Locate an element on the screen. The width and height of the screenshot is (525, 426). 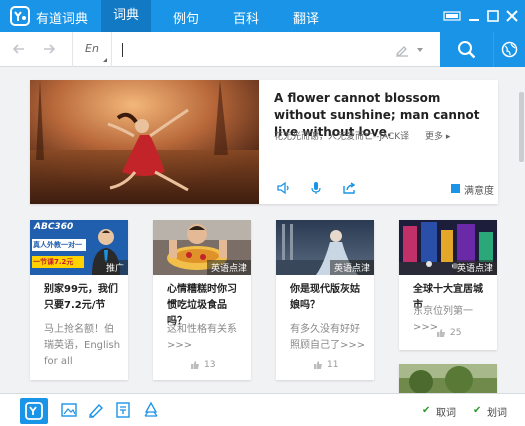
minimize-icon is located at coordinates (474, 16).